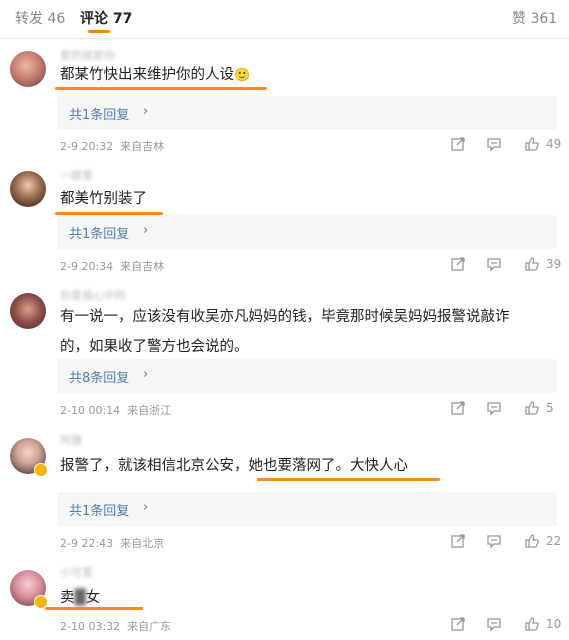 The image size is (569, 640). I want to click on comment-date: 2-9 22:43, so click(87, 543).